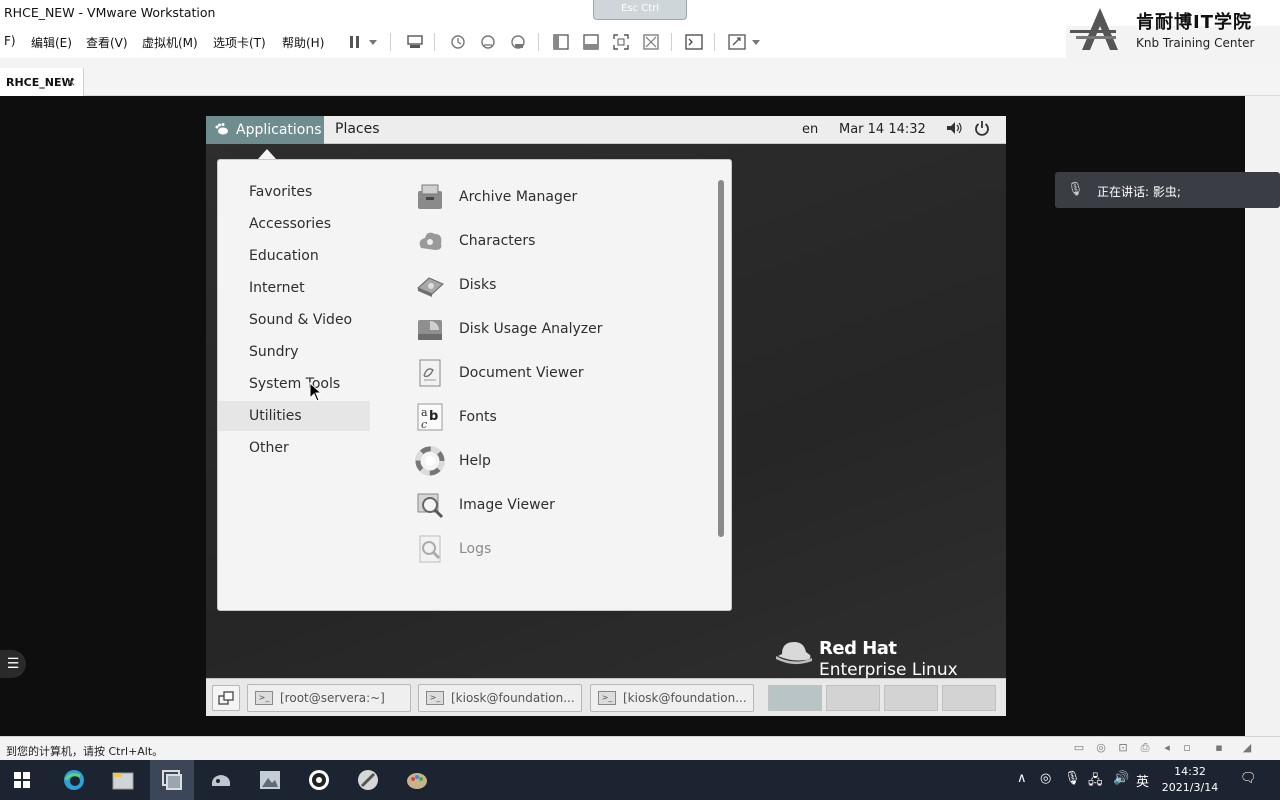 The width and height of the screenshot is (1280, 800). Describe the element at coordinates (123, 780) in the screenshot. I see `file-explorer-icon` at that location.